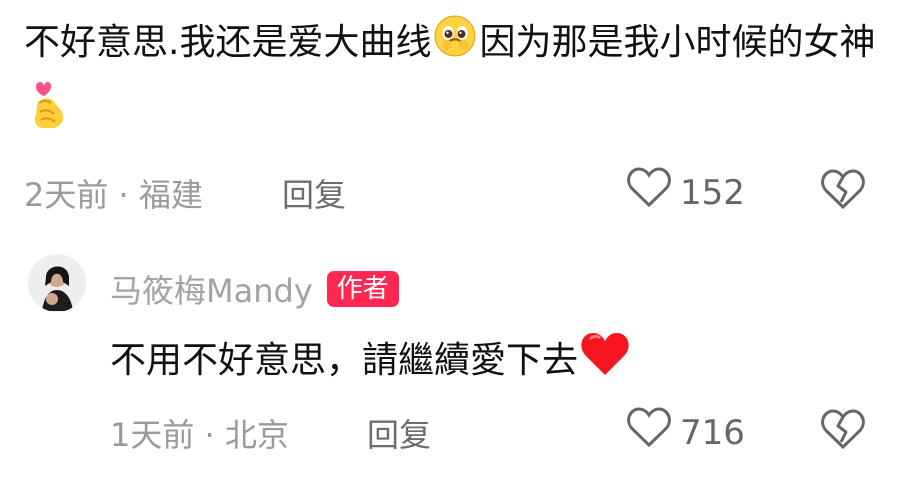  Describe the element at coordinates (66, 195) in the screenshot. I see `comment-date: 2天前` at that location.